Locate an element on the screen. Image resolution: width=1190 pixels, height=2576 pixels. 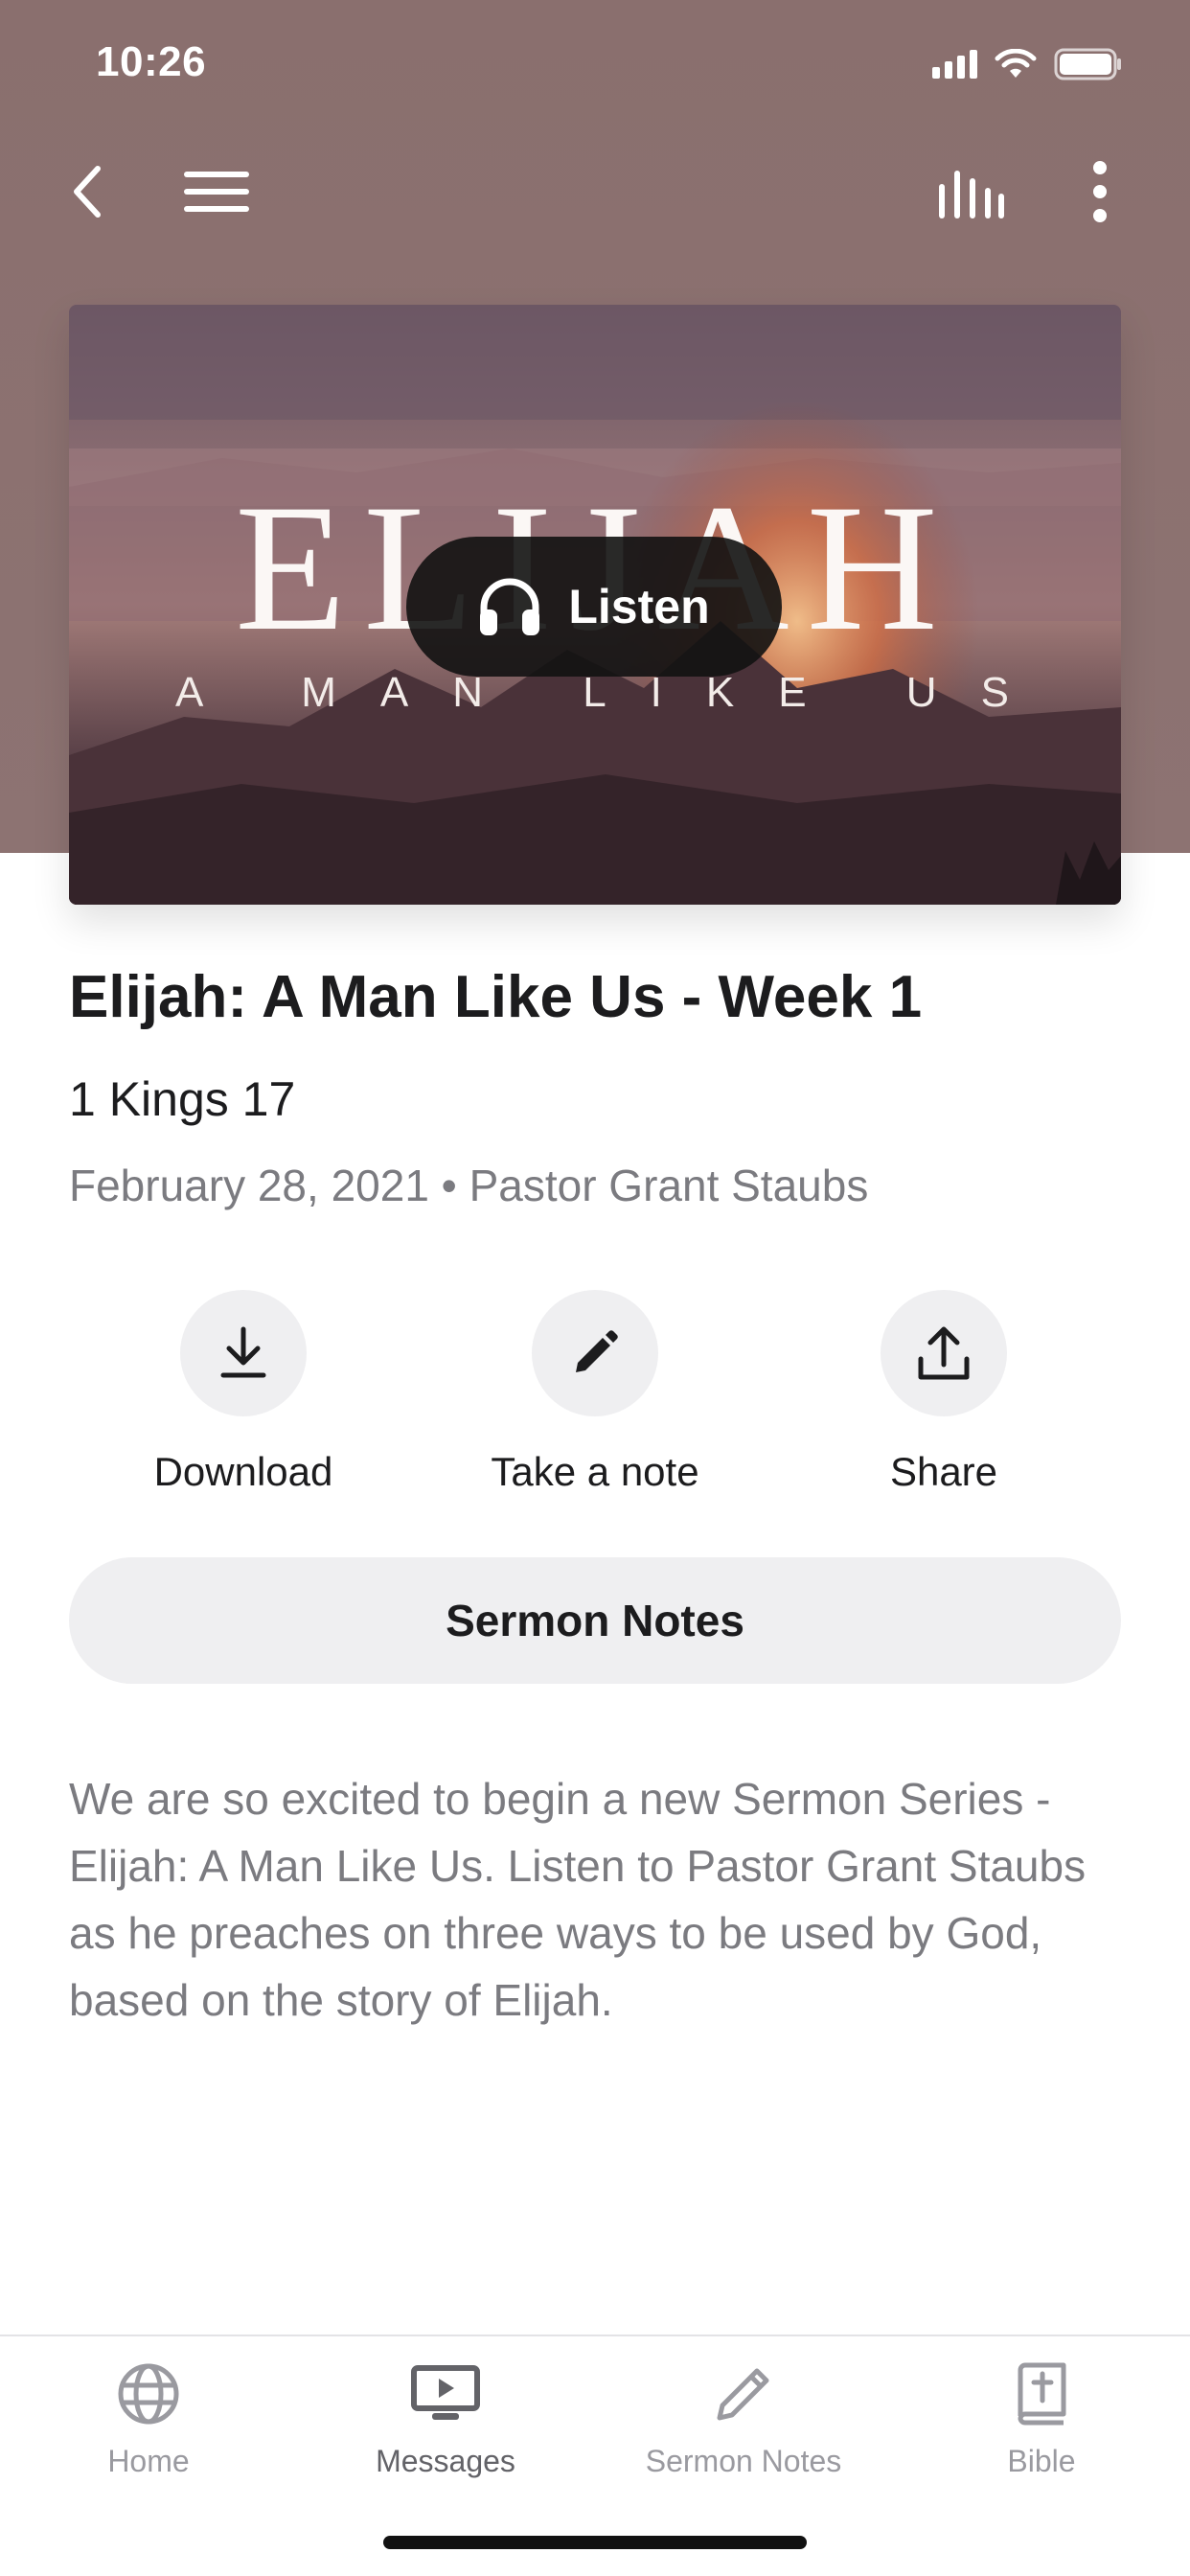
share-icon is located at coordinates (944, 1353).